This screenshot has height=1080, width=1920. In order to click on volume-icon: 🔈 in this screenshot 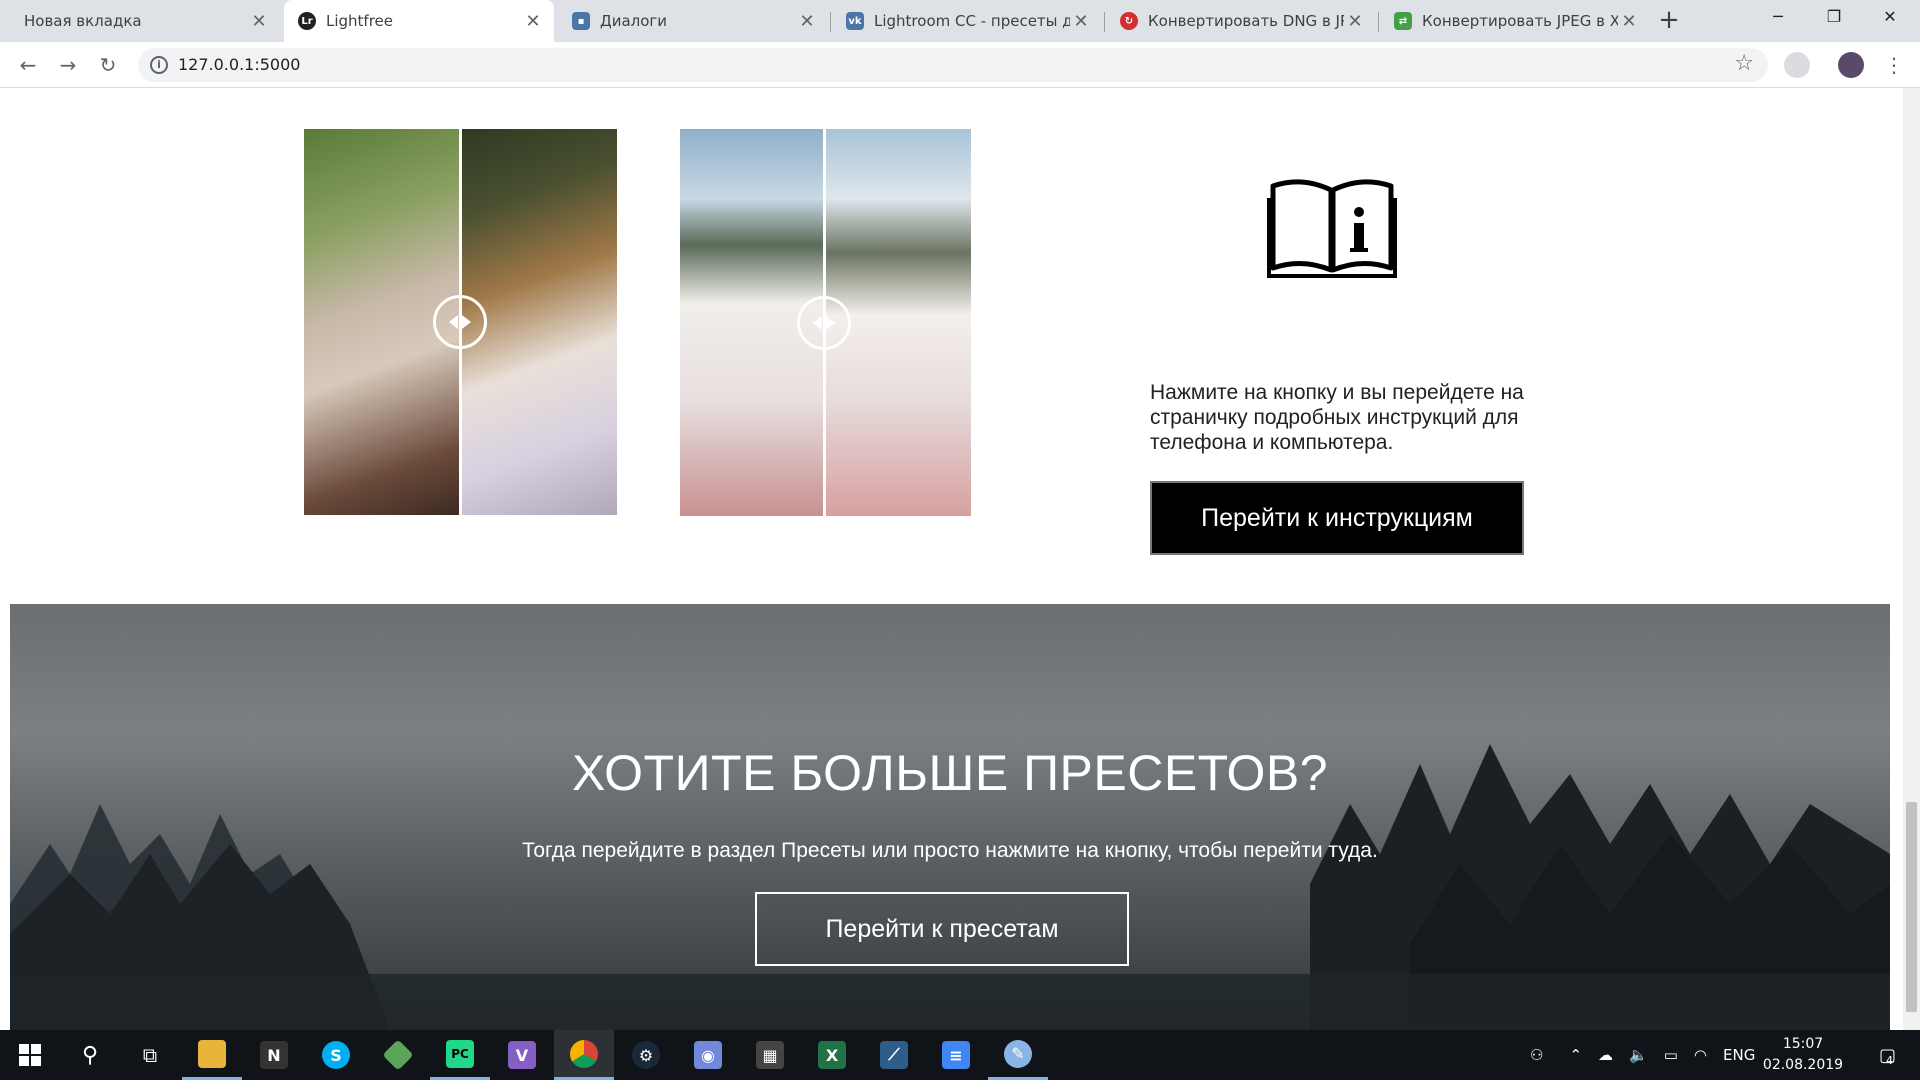, I will do `click(1638, 1055)`.